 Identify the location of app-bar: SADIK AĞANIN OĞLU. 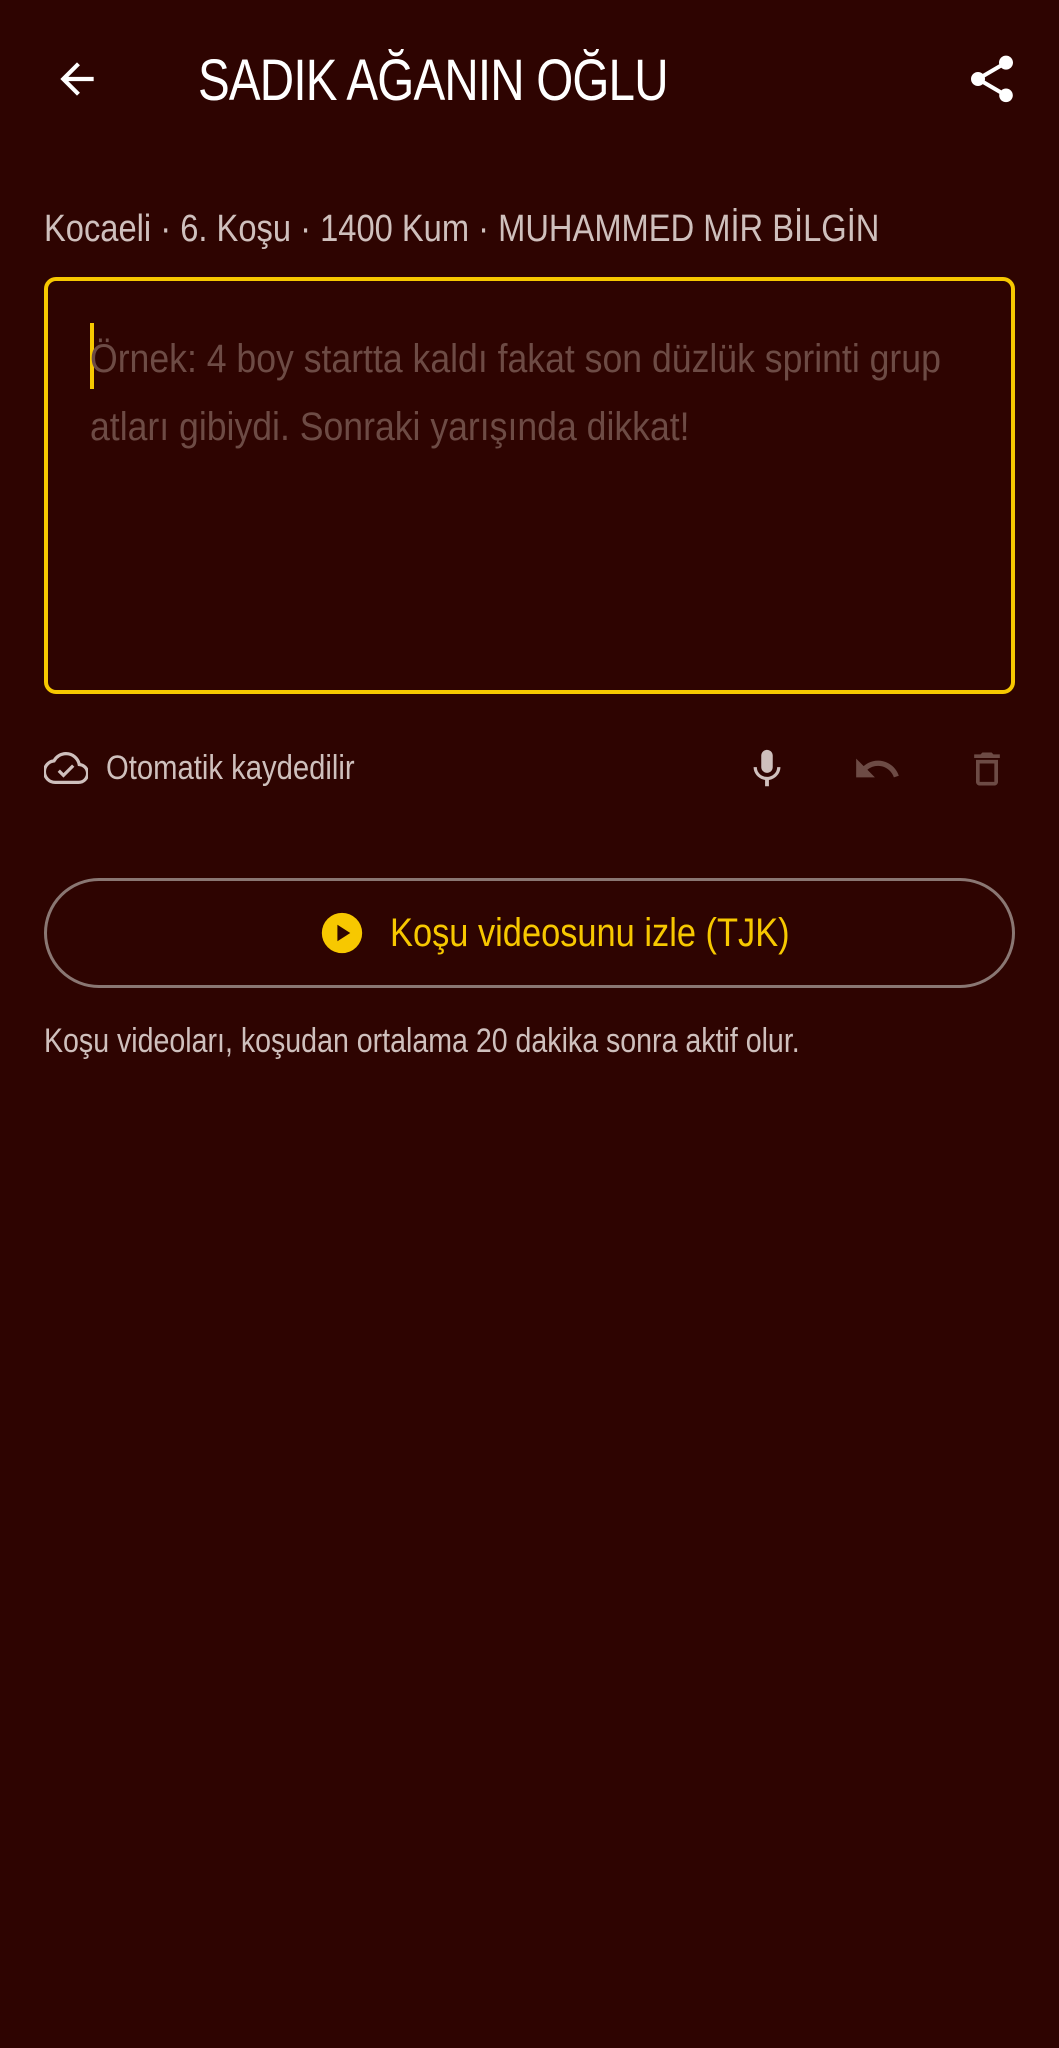
(529, 80).